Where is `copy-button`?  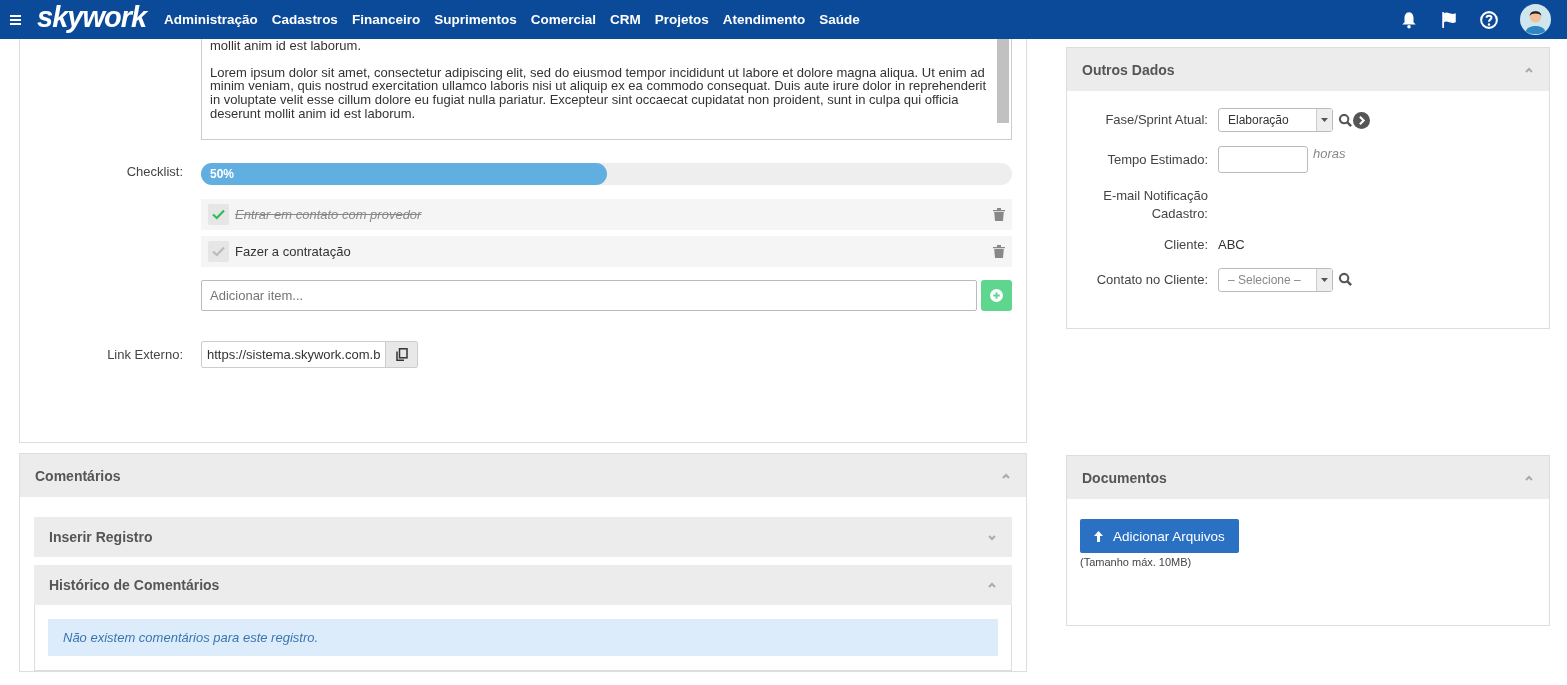
copy-button is located at coordinates (401, 354).